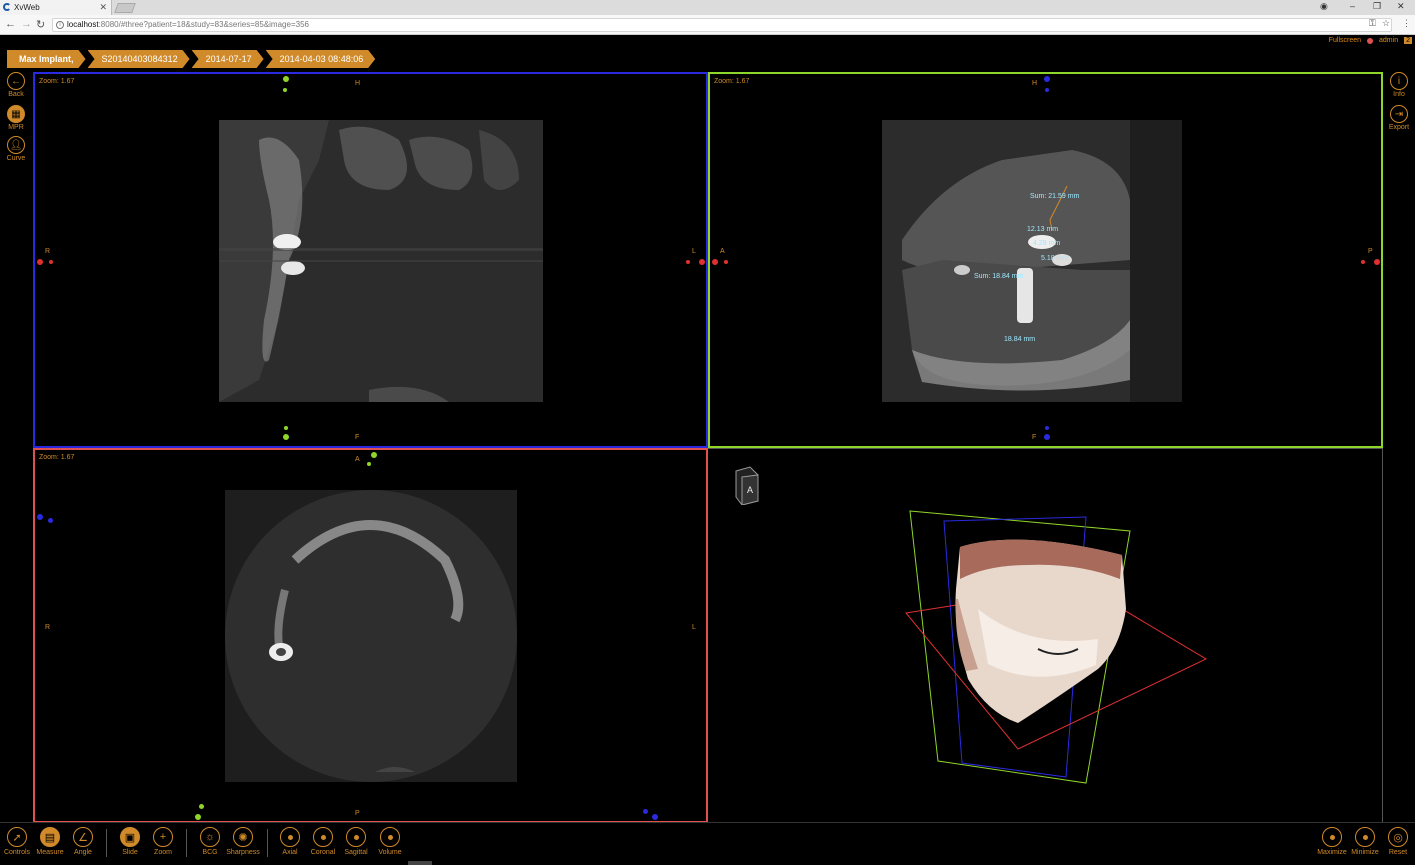 This screenshot has width=1415, height=865. Describe the element at coordinates (1399, 85) in the screenshot. I see `info-button: i Info` at that location.